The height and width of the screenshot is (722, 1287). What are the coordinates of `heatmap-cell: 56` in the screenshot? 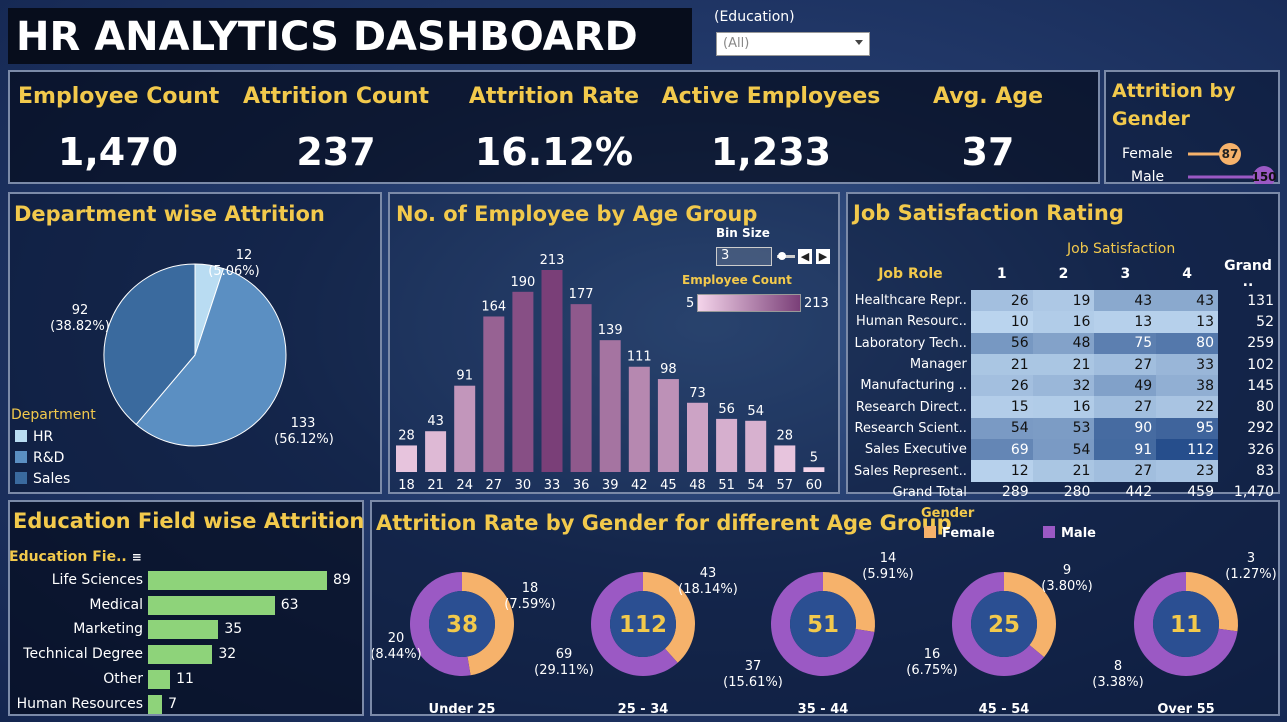 It's located at (1001, 343).